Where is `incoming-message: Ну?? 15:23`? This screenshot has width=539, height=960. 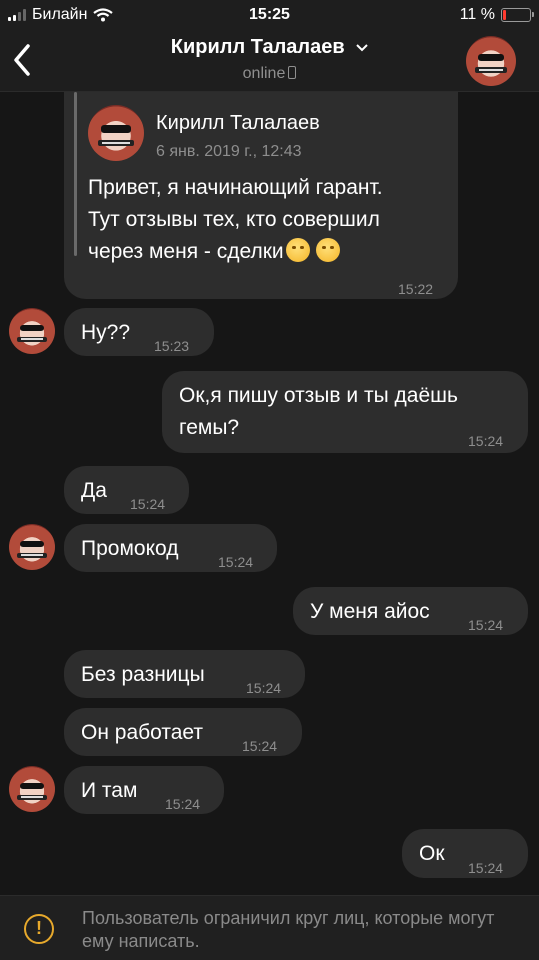
incoming-message: Ну?? 15:23 is located at coordinates (139, 332).